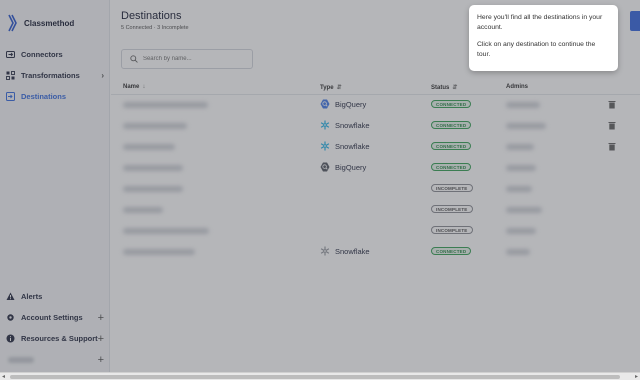  I want to click on scroll-right-arrow-icon: ▸, so click(636, 376).